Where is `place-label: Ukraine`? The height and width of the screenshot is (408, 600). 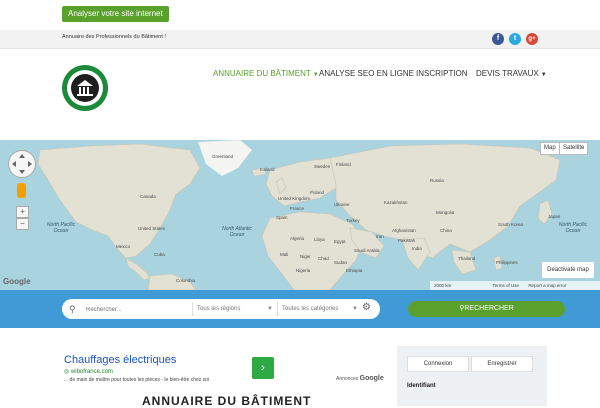 place-label: Ukraine is located at coordinates (342, 204).